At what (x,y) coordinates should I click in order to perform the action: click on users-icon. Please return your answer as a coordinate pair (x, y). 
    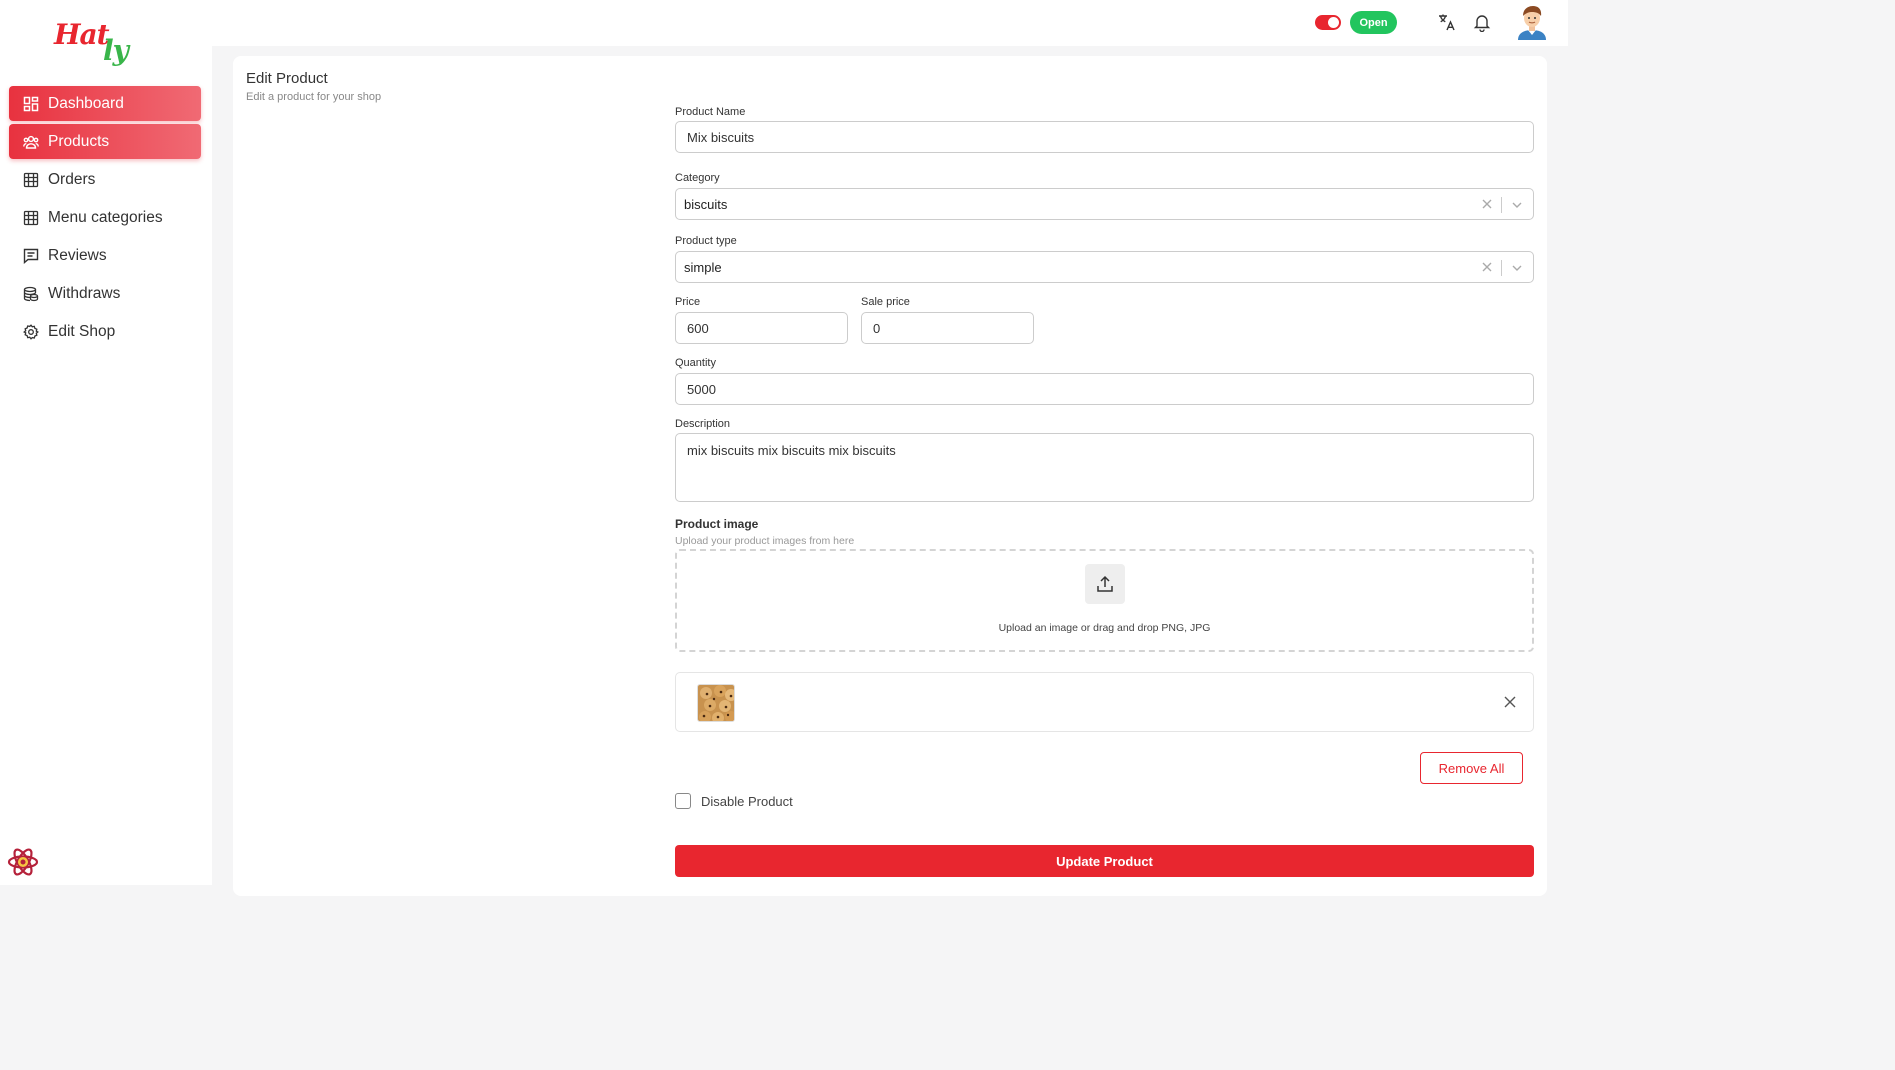
    Looking at the image, I should click on (31, 142).